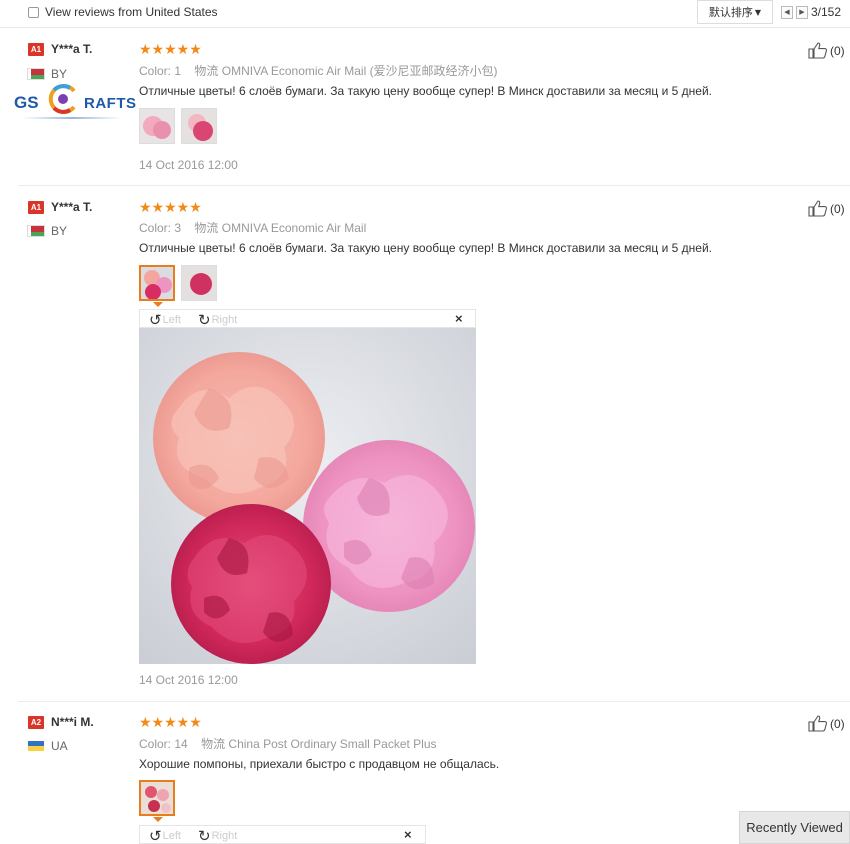 The height and width of the screenshot is (844, 850). I want to click on logo-text-rafts: RAFTS, so click(110, 103).